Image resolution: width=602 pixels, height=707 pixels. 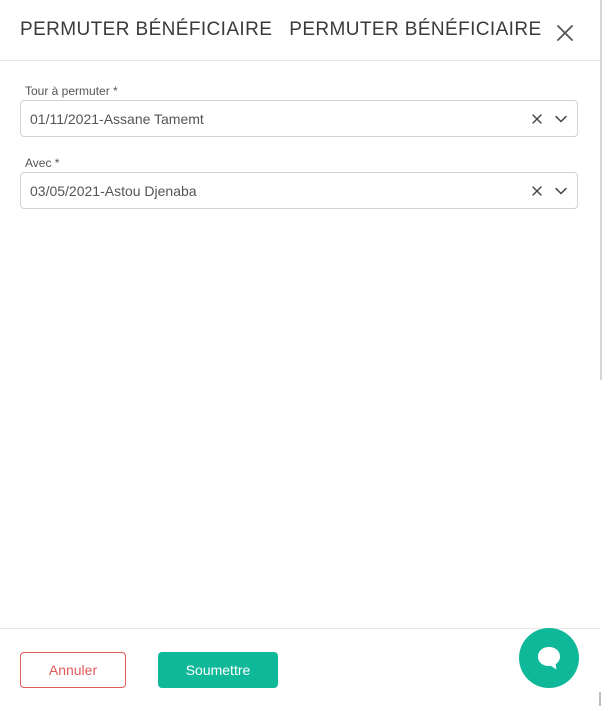 What do you see at coordinates (299, 118) in the screenshot?
I see `tour-select: 01/11/2021-Assane Tamemt` at bounding box center [299, 118].